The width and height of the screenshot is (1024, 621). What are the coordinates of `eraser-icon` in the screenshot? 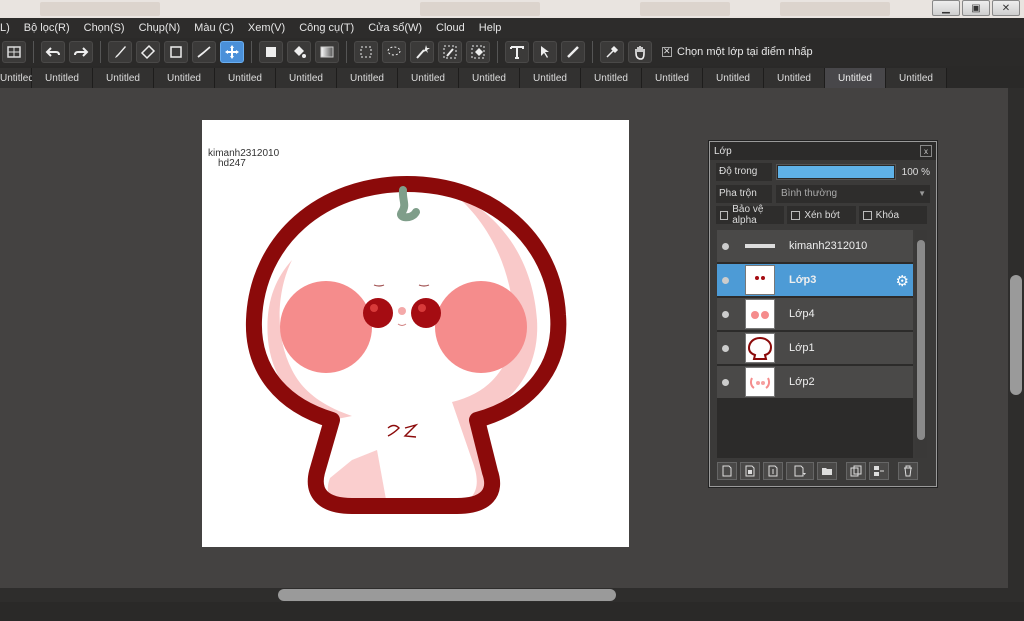 It's located at (148, 52).